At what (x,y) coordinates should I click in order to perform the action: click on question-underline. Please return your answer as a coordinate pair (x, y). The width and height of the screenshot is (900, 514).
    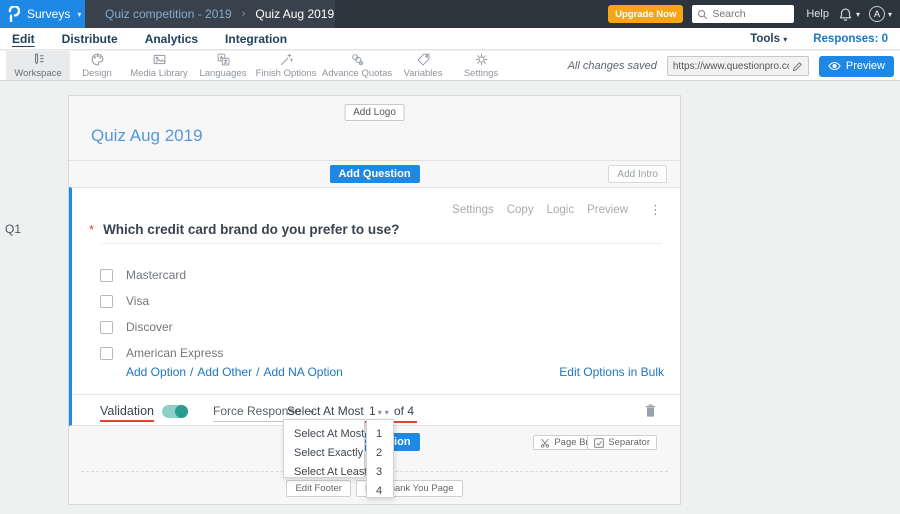
    Looking at the image, I should click on (381, 243).